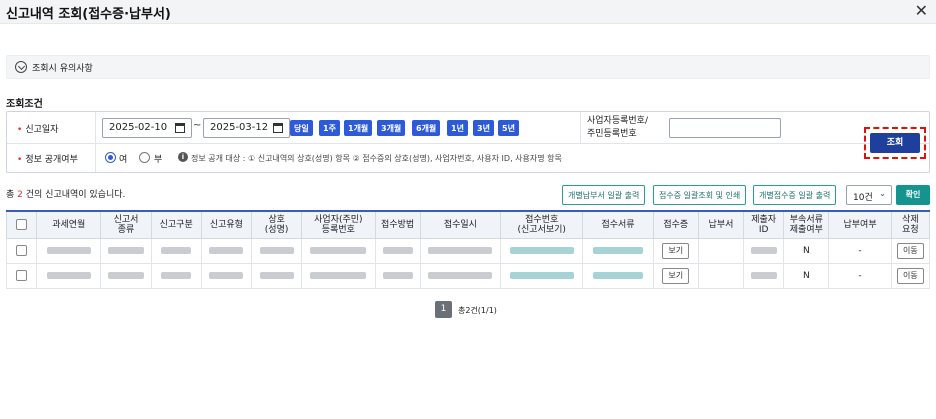 The image size is (936, 419). I want to click on col-header: 납부여부, so click(860, 224).